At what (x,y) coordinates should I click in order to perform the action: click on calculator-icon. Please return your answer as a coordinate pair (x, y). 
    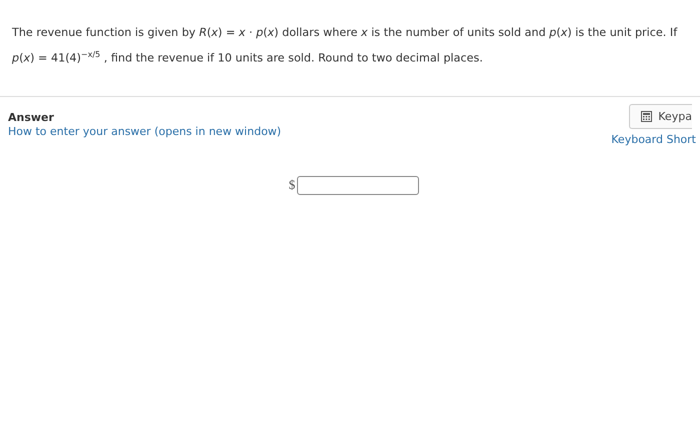
    Looking at the image, I should click on (646, 116).